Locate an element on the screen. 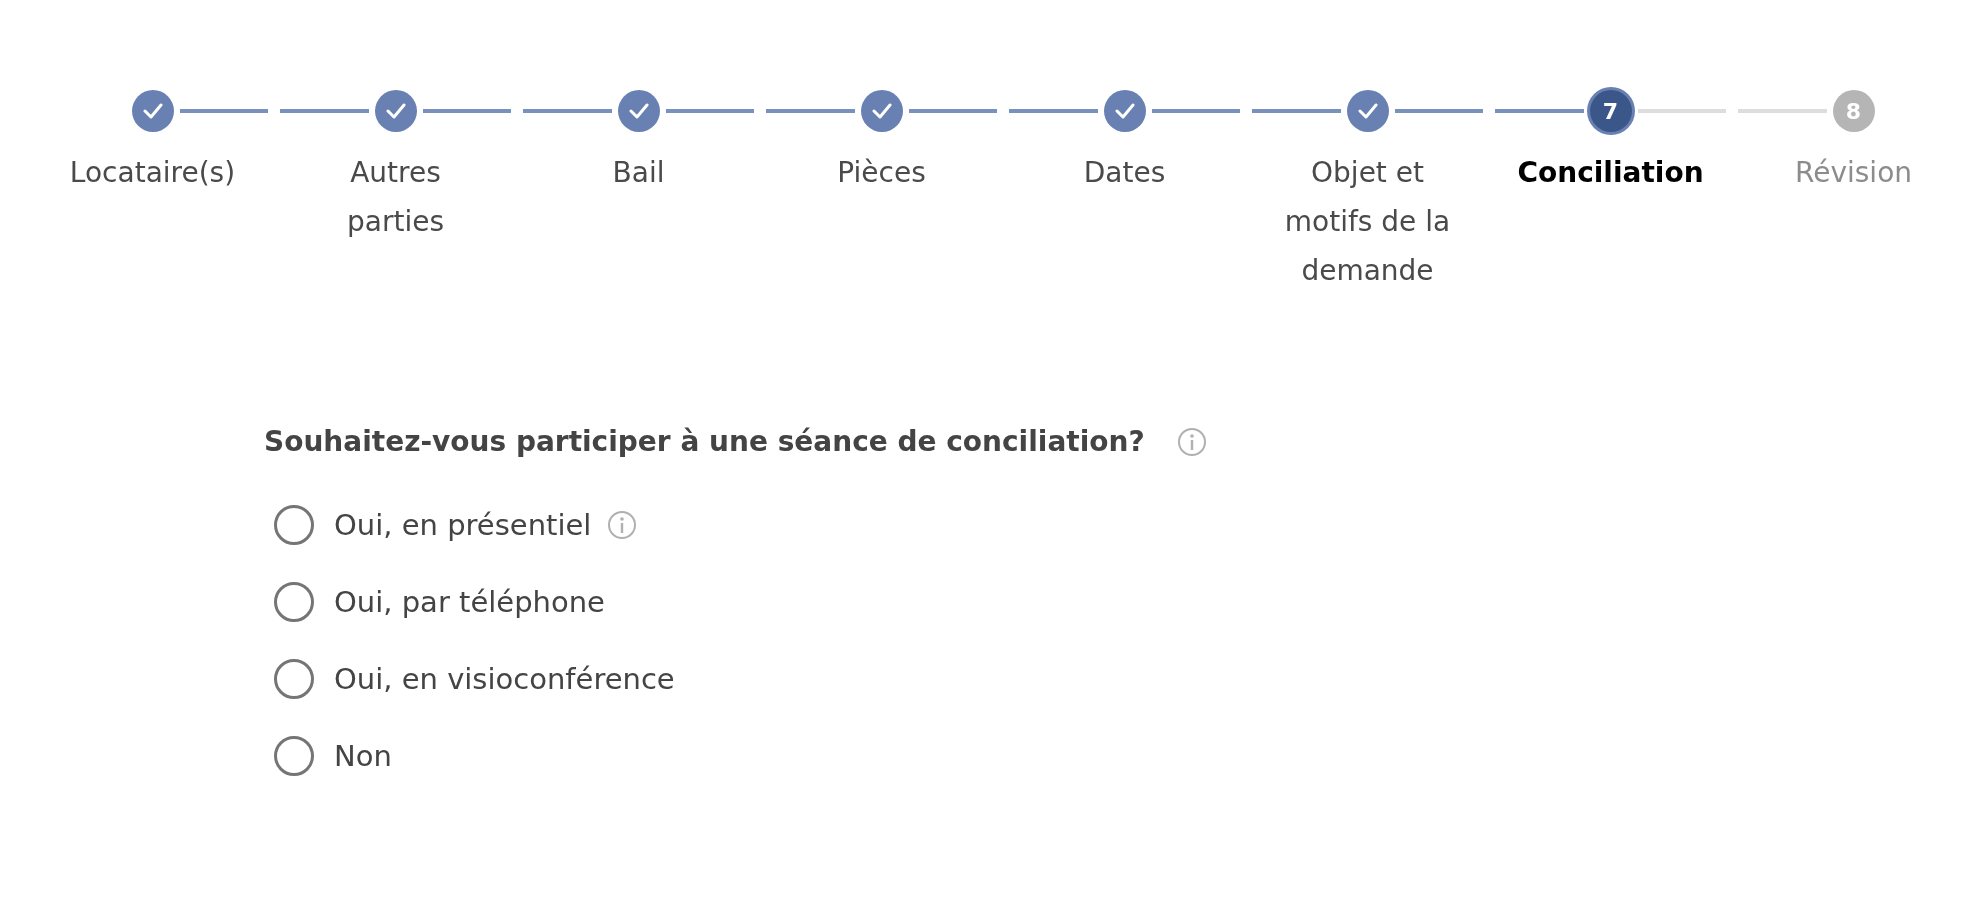 This screenshot has width=1968, height=904. step-label: Pièces is located at coordinates (881, 173).